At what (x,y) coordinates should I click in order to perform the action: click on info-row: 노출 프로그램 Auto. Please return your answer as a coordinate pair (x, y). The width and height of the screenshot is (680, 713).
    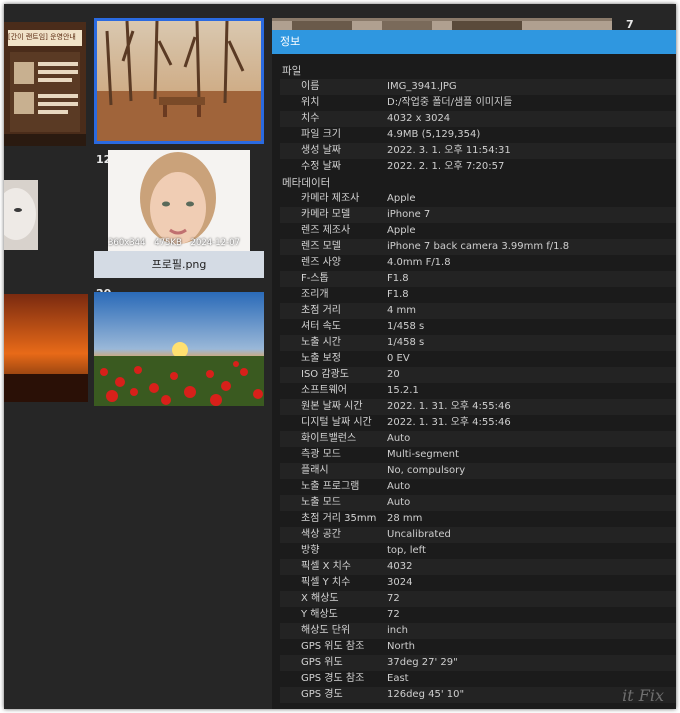
    Looking at the image, I should click on (478, 487).